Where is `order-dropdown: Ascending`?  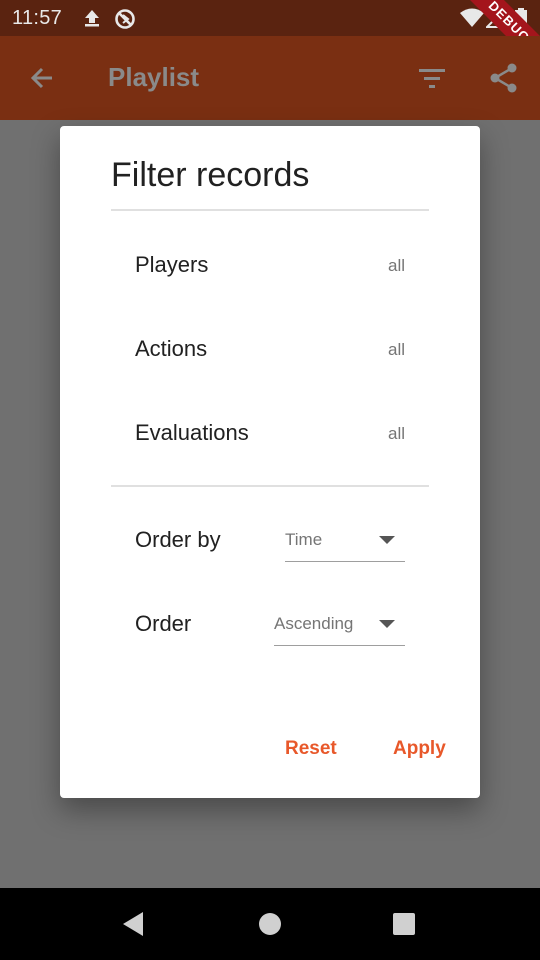
order-dropdown: Ascending is located at coordinates (339, 627).